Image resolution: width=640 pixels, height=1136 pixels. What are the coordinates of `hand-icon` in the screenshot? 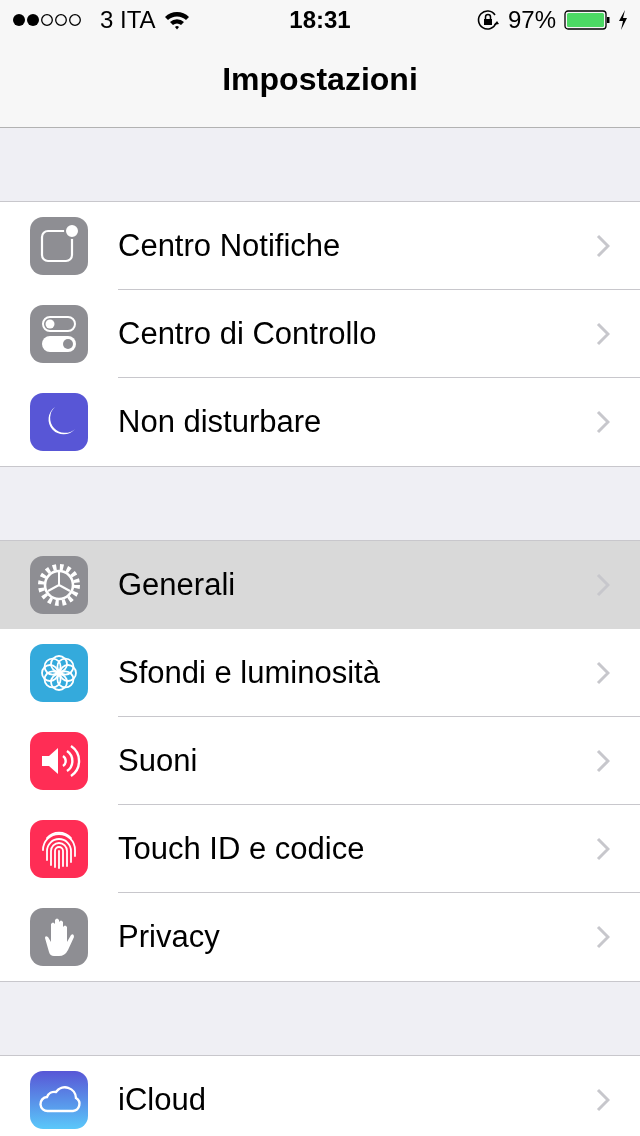 It's located at (59, 937).